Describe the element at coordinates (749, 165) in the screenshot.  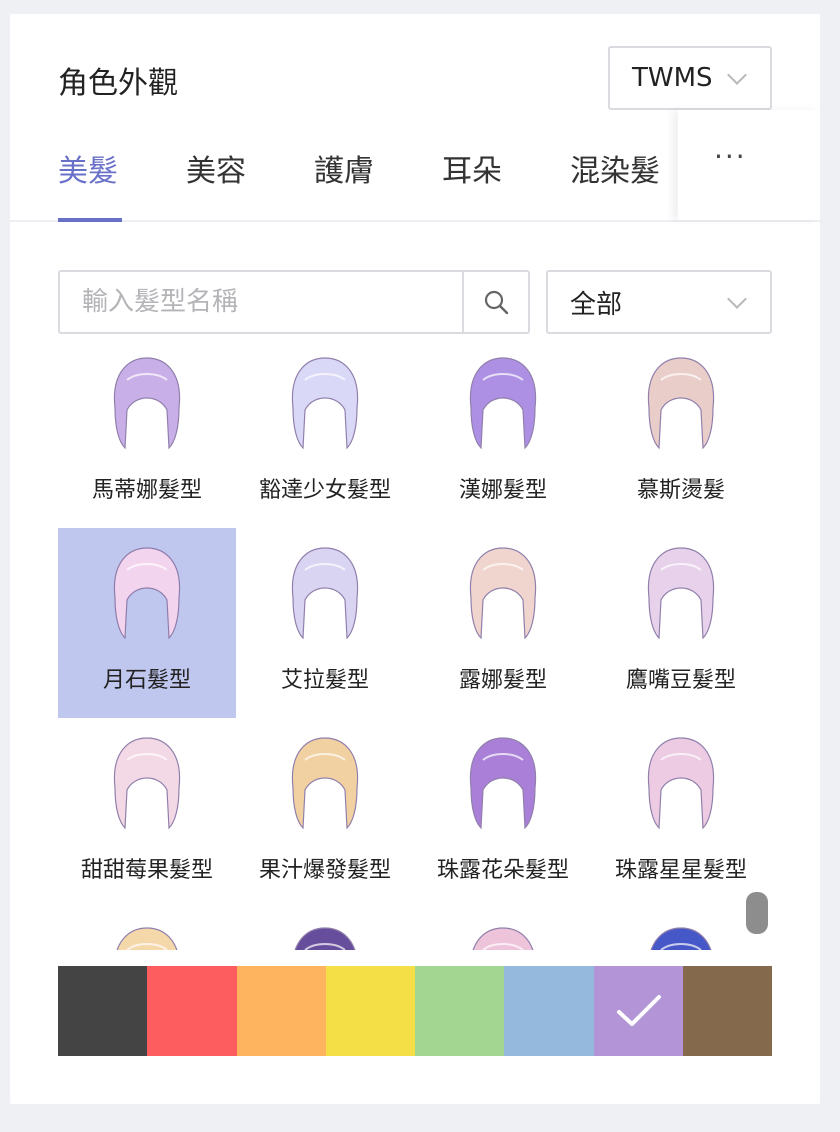
I see `tab-overflow-area` at that location.